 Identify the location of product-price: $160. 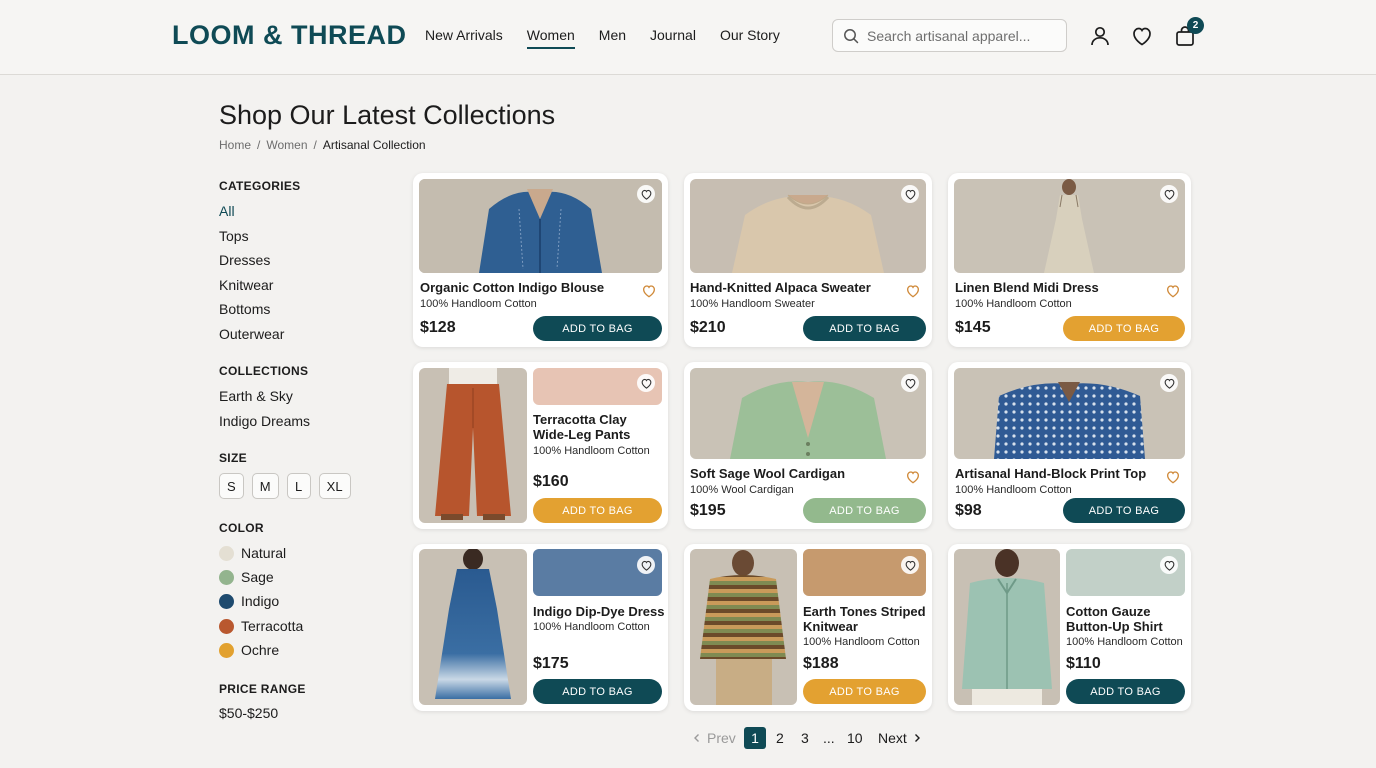
(551, 481).